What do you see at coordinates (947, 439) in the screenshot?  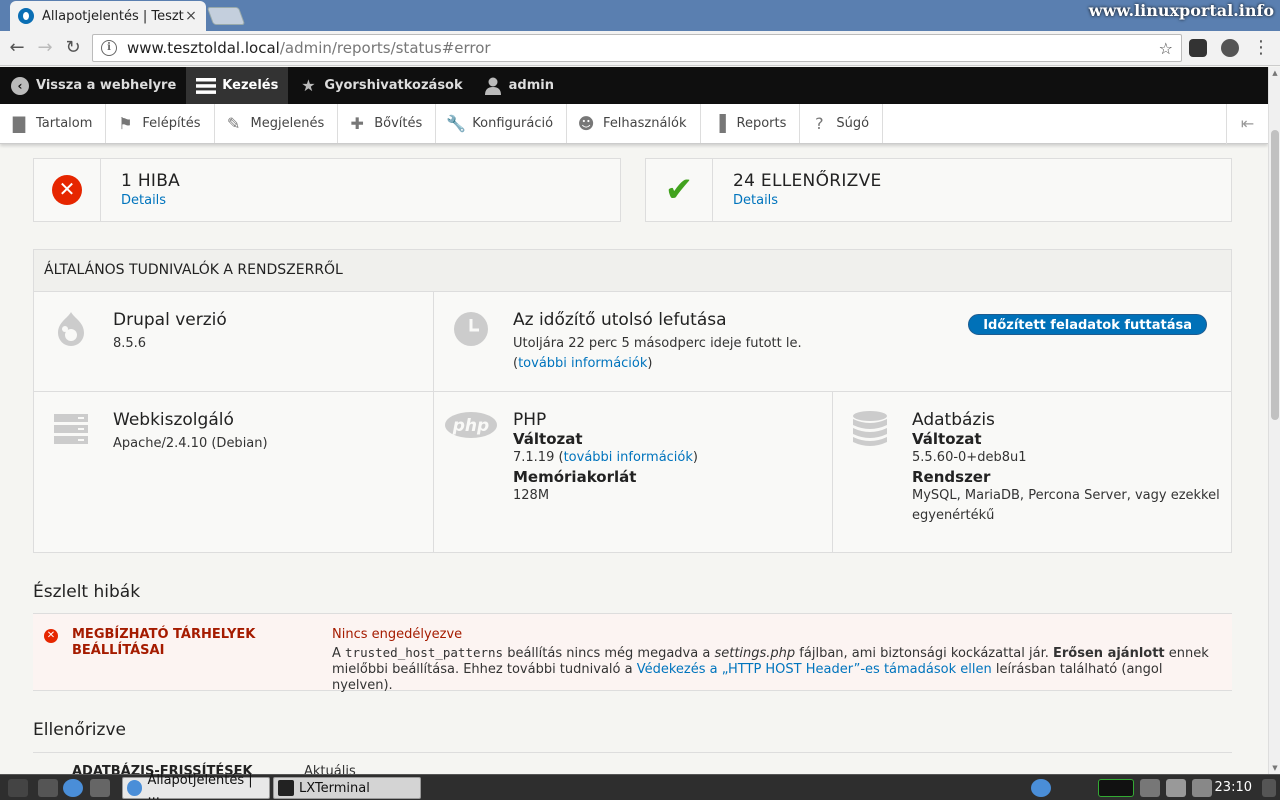 I see `database-version-label: Változat` at bounding box center [947, 439].